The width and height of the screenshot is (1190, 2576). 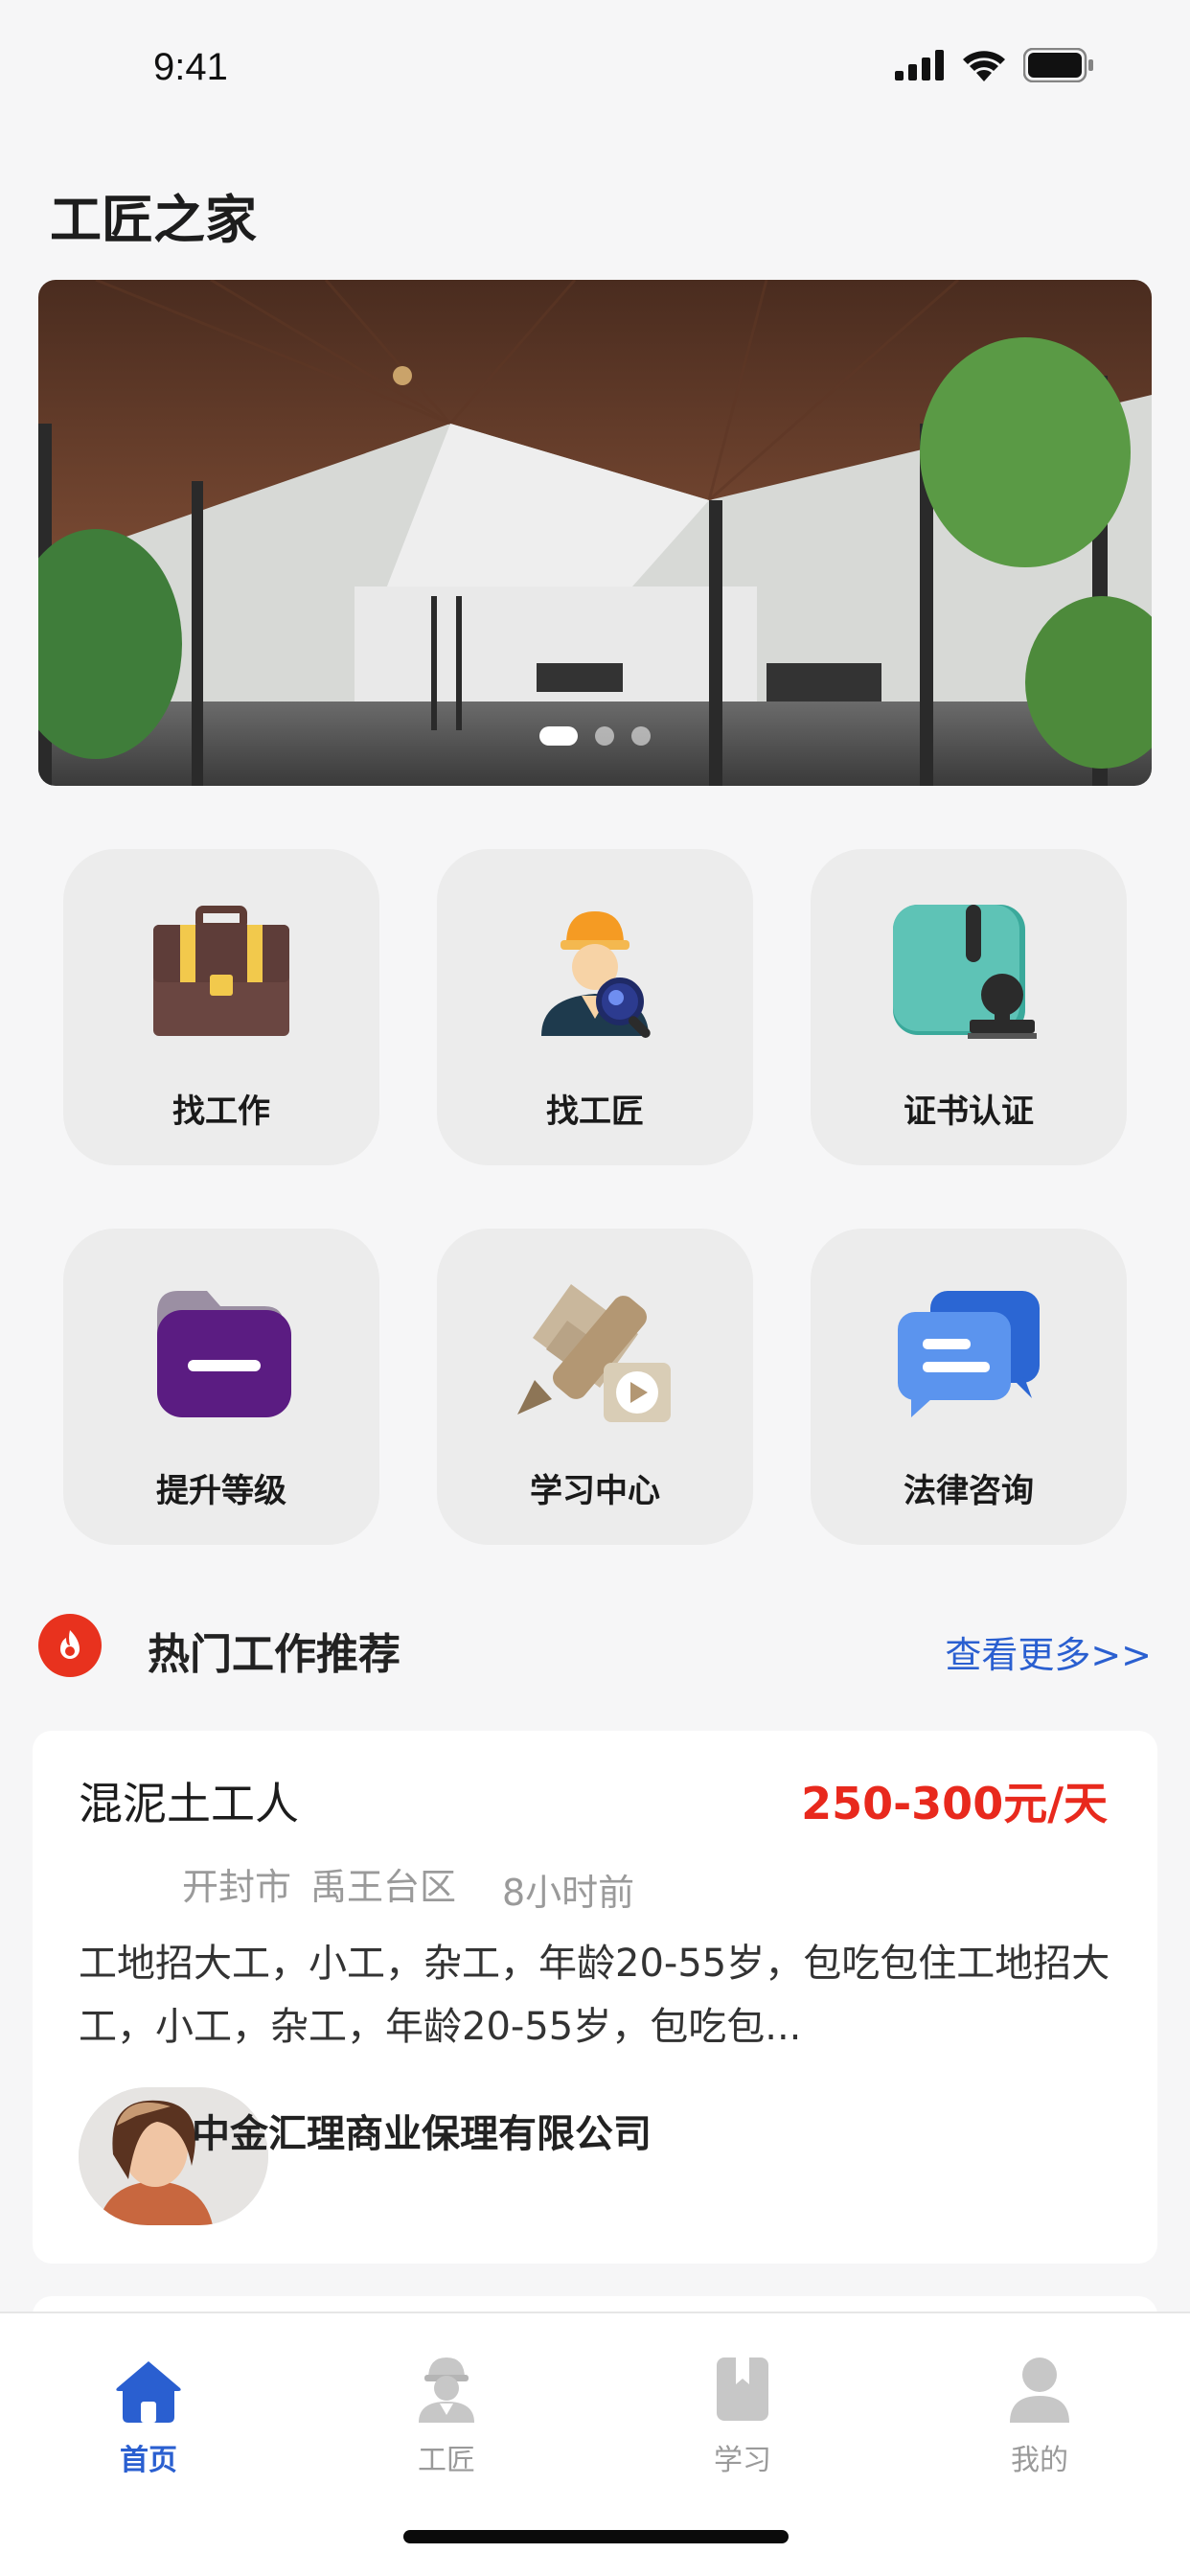 I want to click on feature-certificate: 证书认证, so click(x=969, y=1007).